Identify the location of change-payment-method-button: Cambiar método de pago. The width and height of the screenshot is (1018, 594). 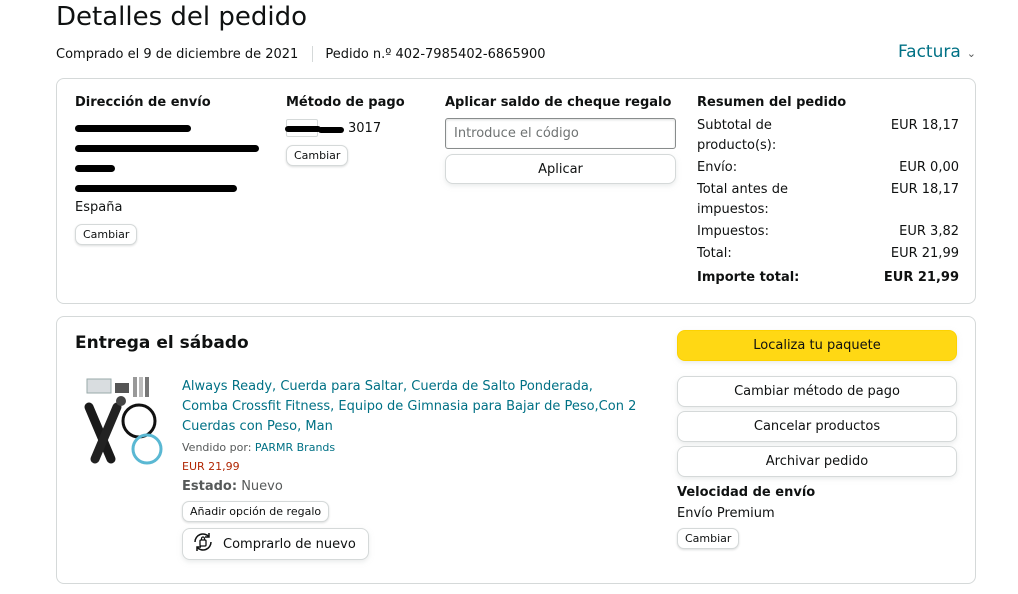
(817, 391).